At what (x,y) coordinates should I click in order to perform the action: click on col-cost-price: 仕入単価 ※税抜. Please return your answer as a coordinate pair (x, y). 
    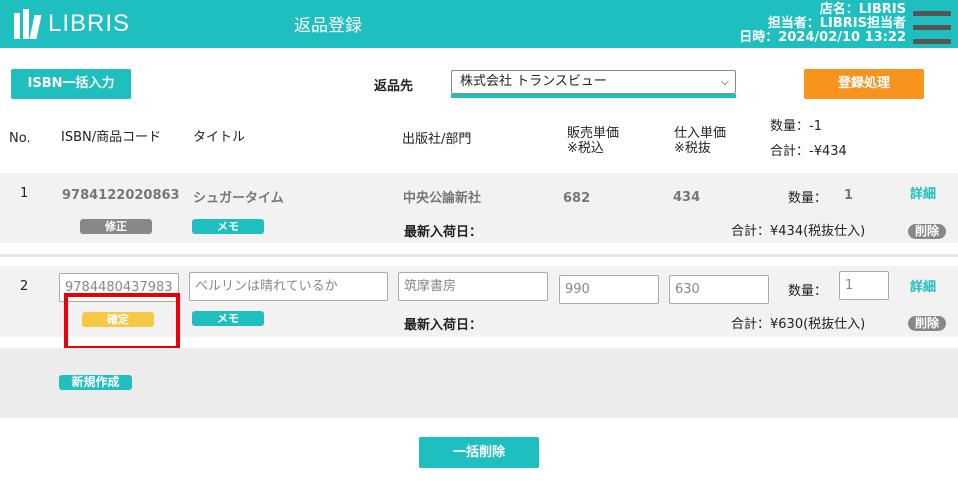
    Looking at the image, I should click on (700, 141).